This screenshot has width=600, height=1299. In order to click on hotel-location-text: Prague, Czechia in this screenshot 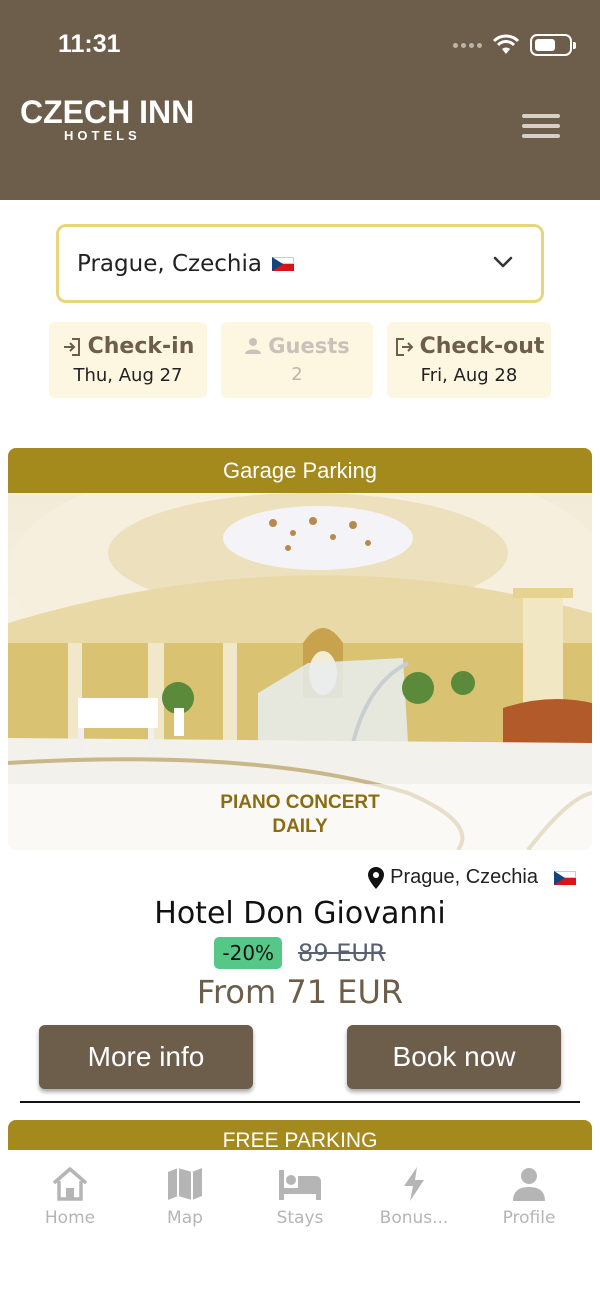, I will do `click(464, 877)`.